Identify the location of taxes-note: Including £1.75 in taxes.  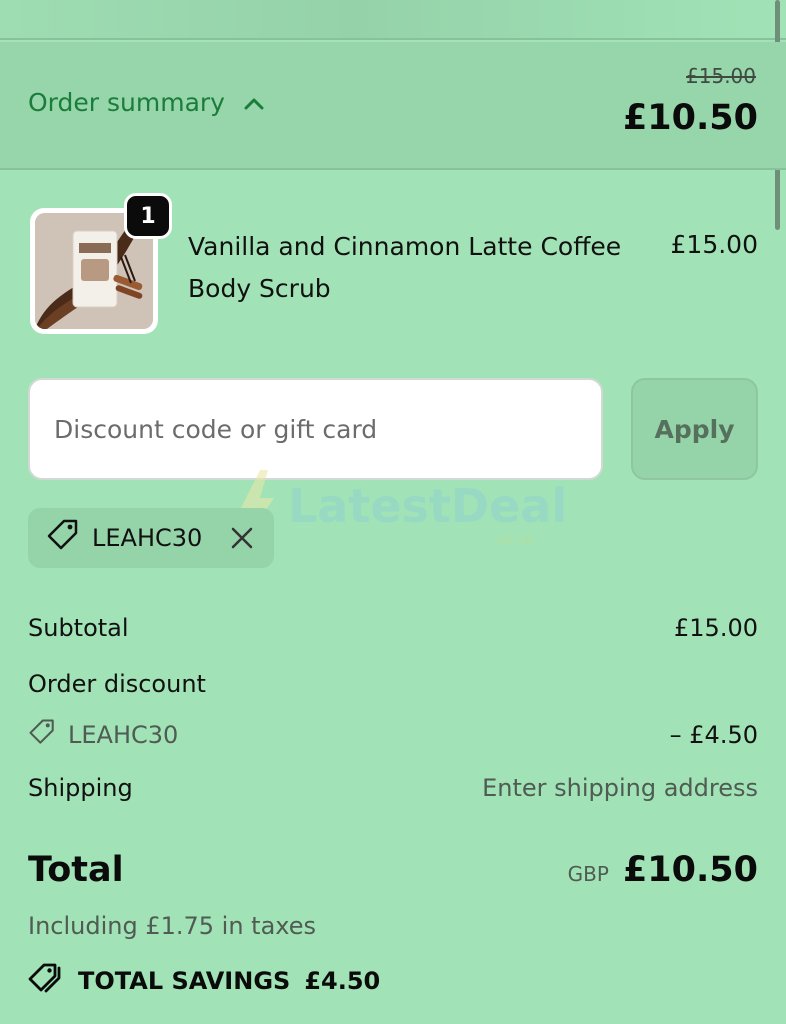
(172, 926).